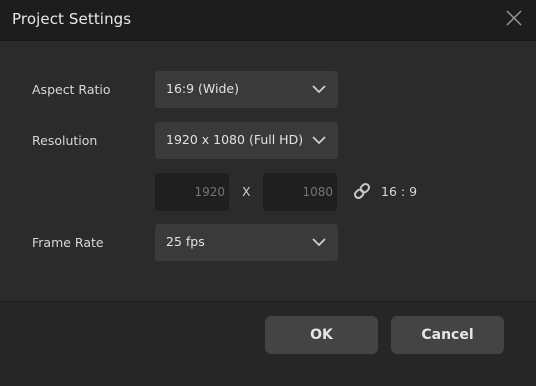 Image resolution: width=536 pixels, height=386 pixels. I want to click on aspect-ratio-select: 16:9 (Wide), so click(246, 89).